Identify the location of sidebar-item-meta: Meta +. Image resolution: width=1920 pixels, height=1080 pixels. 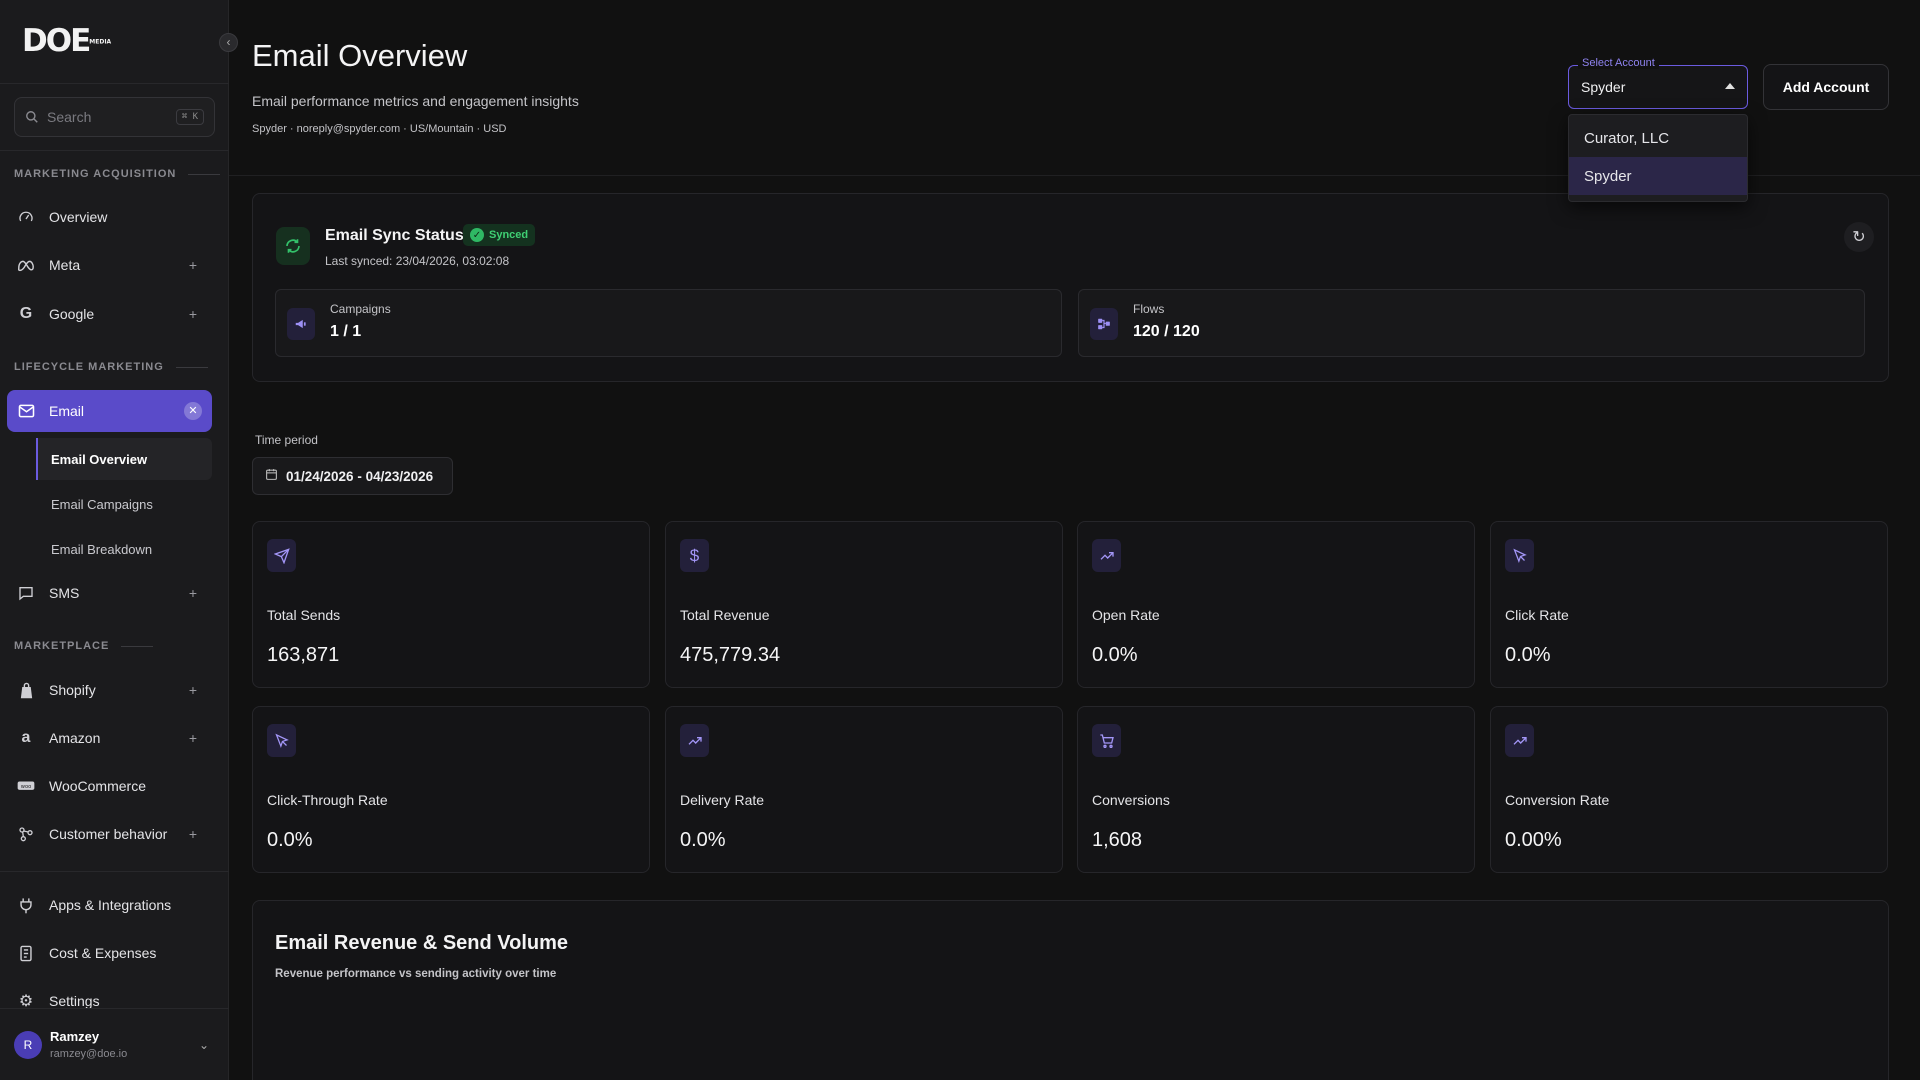
(109, 265).